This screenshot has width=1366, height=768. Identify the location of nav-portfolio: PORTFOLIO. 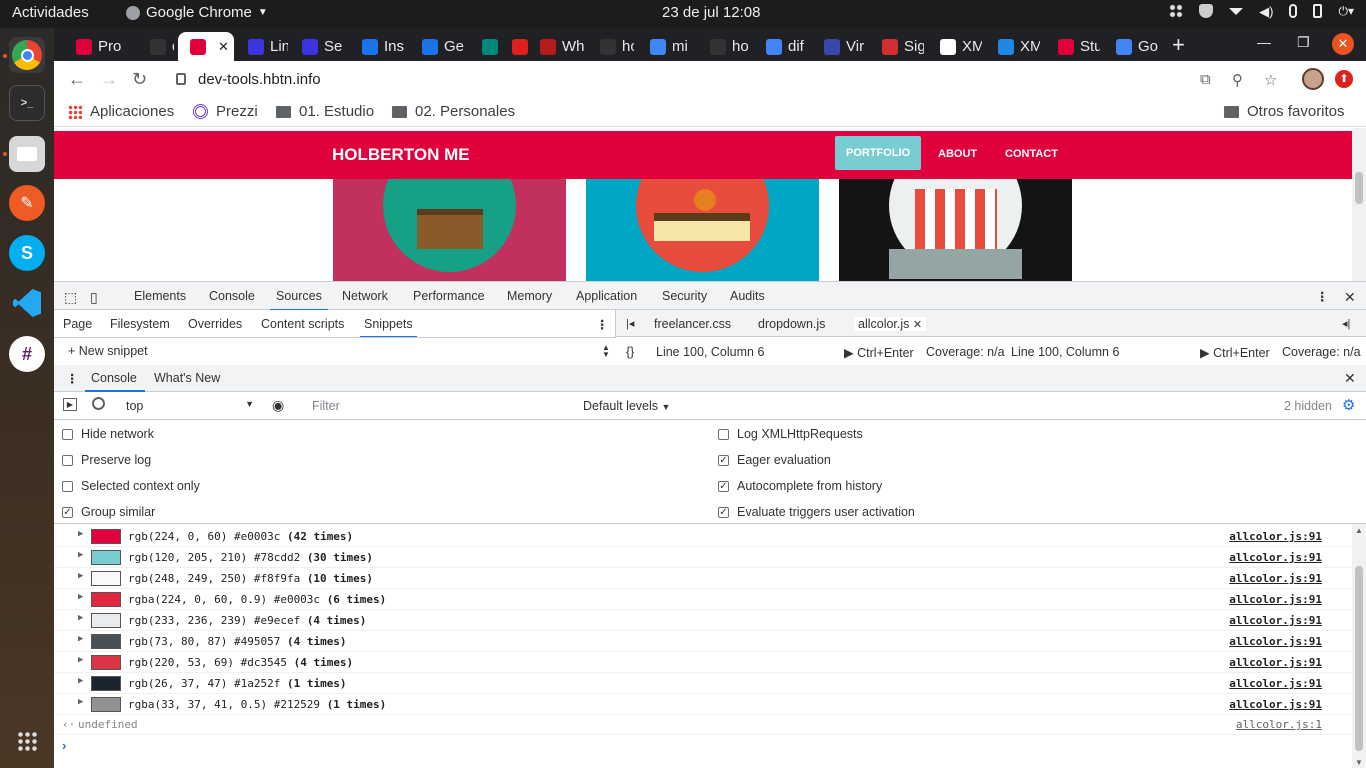
(878, 153).